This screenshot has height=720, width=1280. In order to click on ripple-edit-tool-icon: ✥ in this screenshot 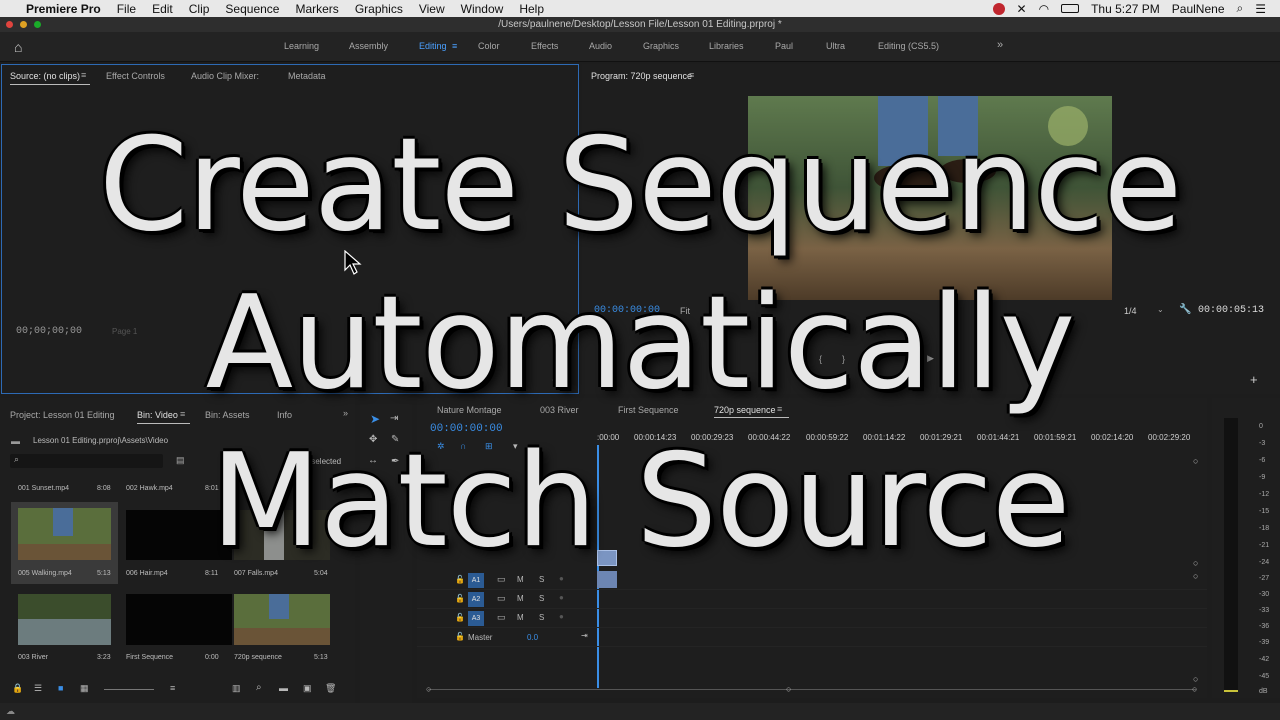, I will do `click(373, 439)`.